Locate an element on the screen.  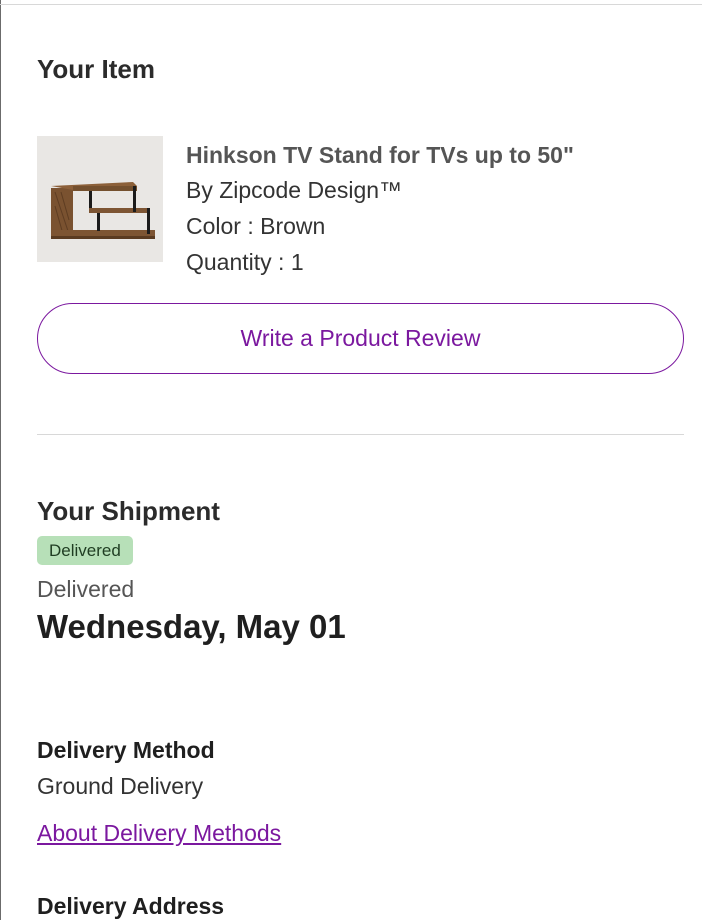
delivery-method-heading: Delivery Method is located at coordinates (126, 750).